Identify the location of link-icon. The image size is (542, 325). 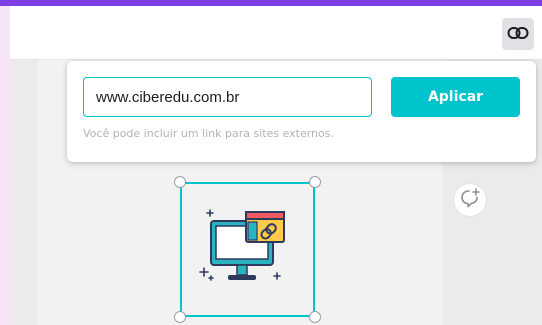
(518, 34).